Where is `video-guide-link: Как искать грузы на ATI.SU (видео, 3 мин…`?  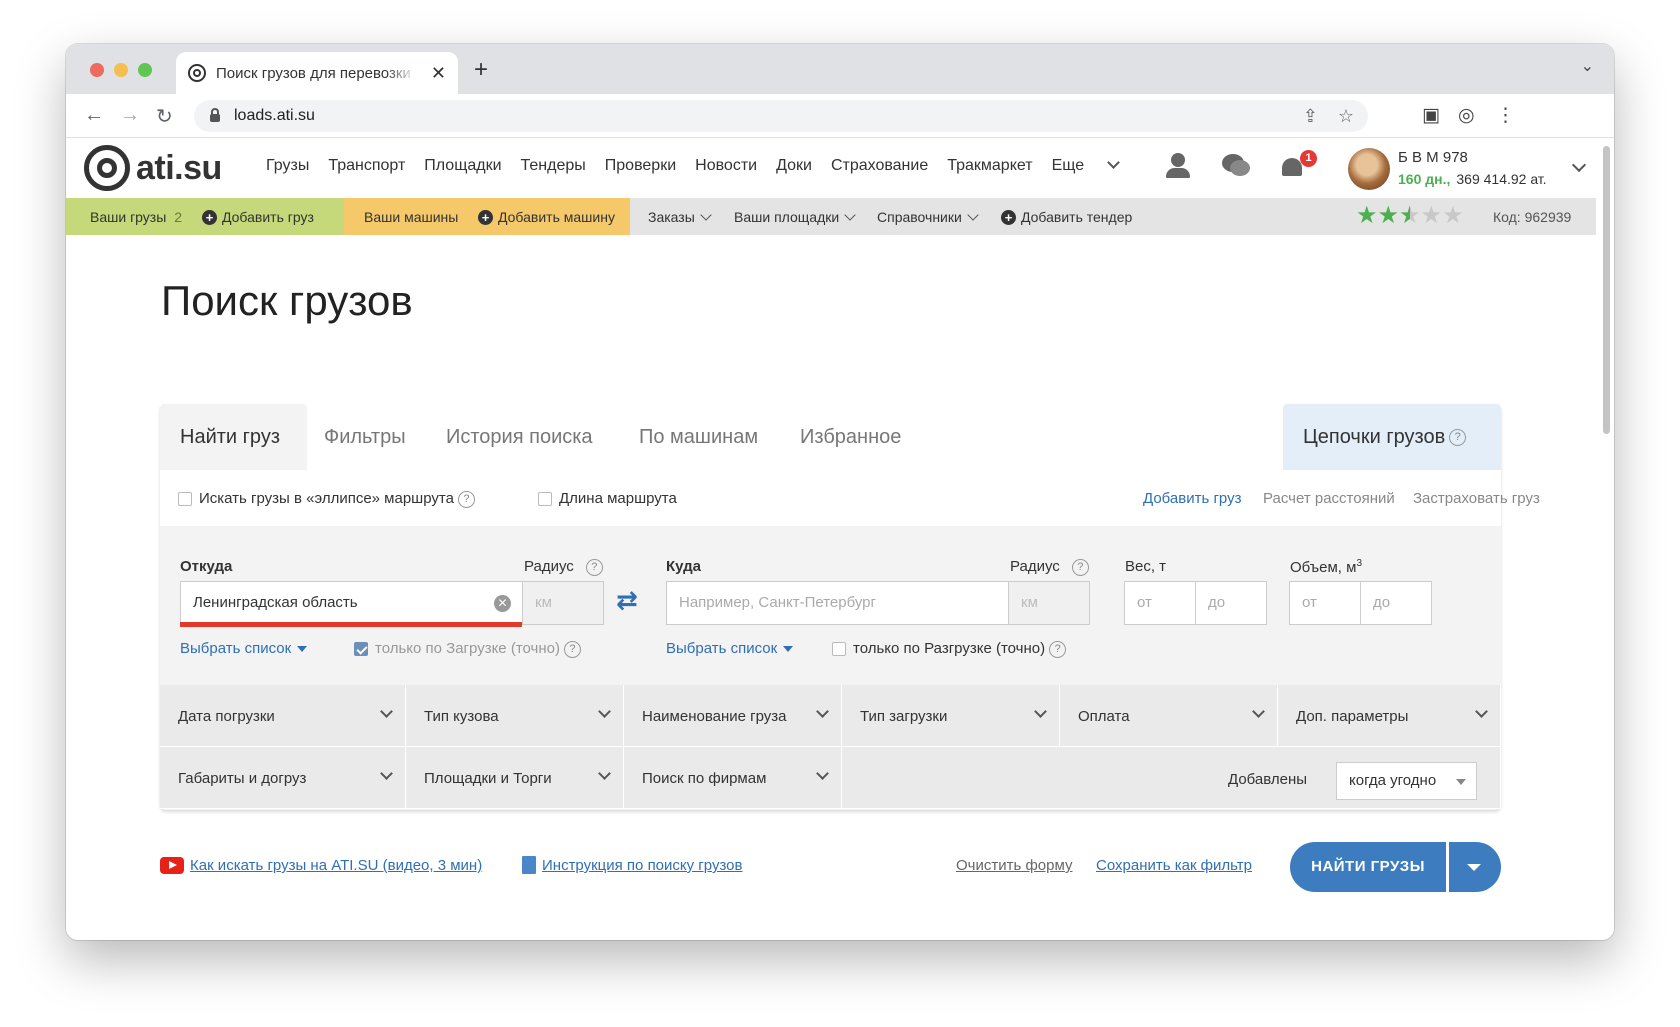 video-guide-link: Как искать грузы на ATI.SU (видео, 3 мин… is located at coordinates (336, 865).